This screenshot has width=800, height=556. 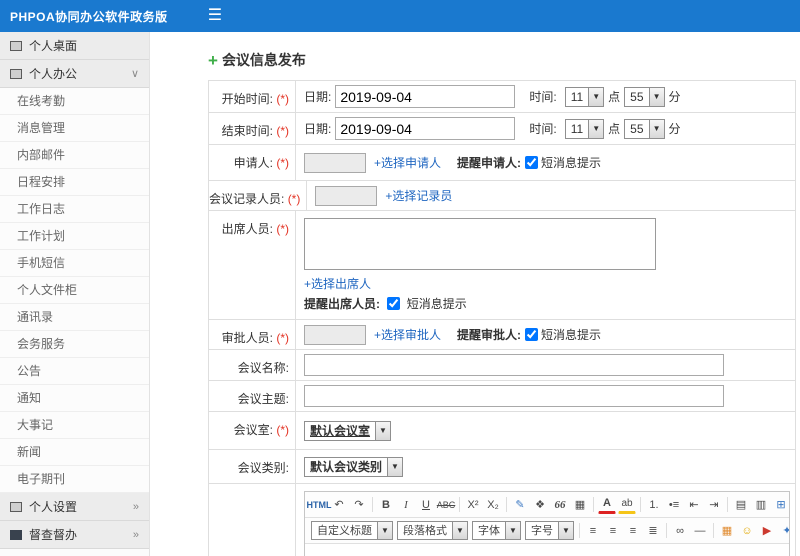 I want to click on italic-icon: I, so click(x=406, y=504).